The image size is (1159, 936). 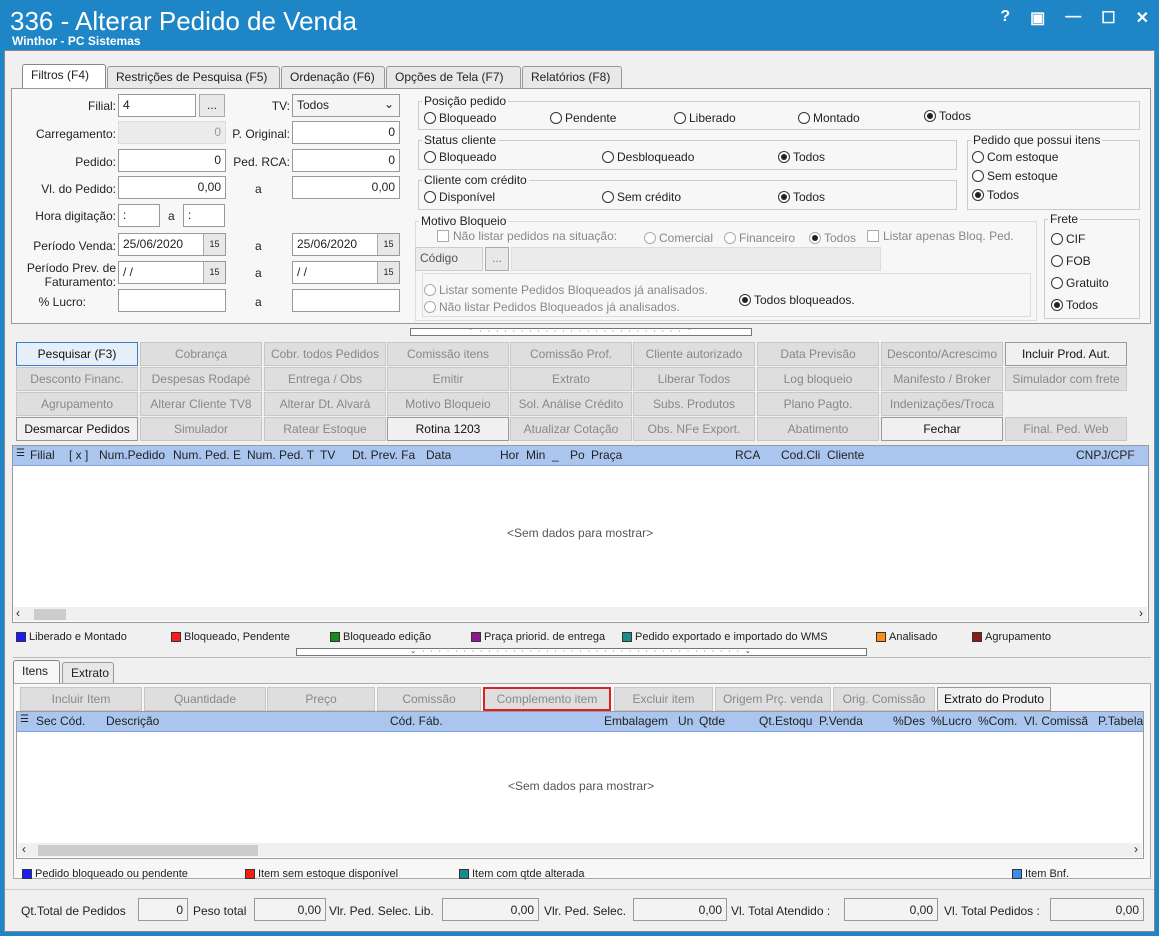 I want to click on col-pct-desc: %Des, so click(x=910, y=721).